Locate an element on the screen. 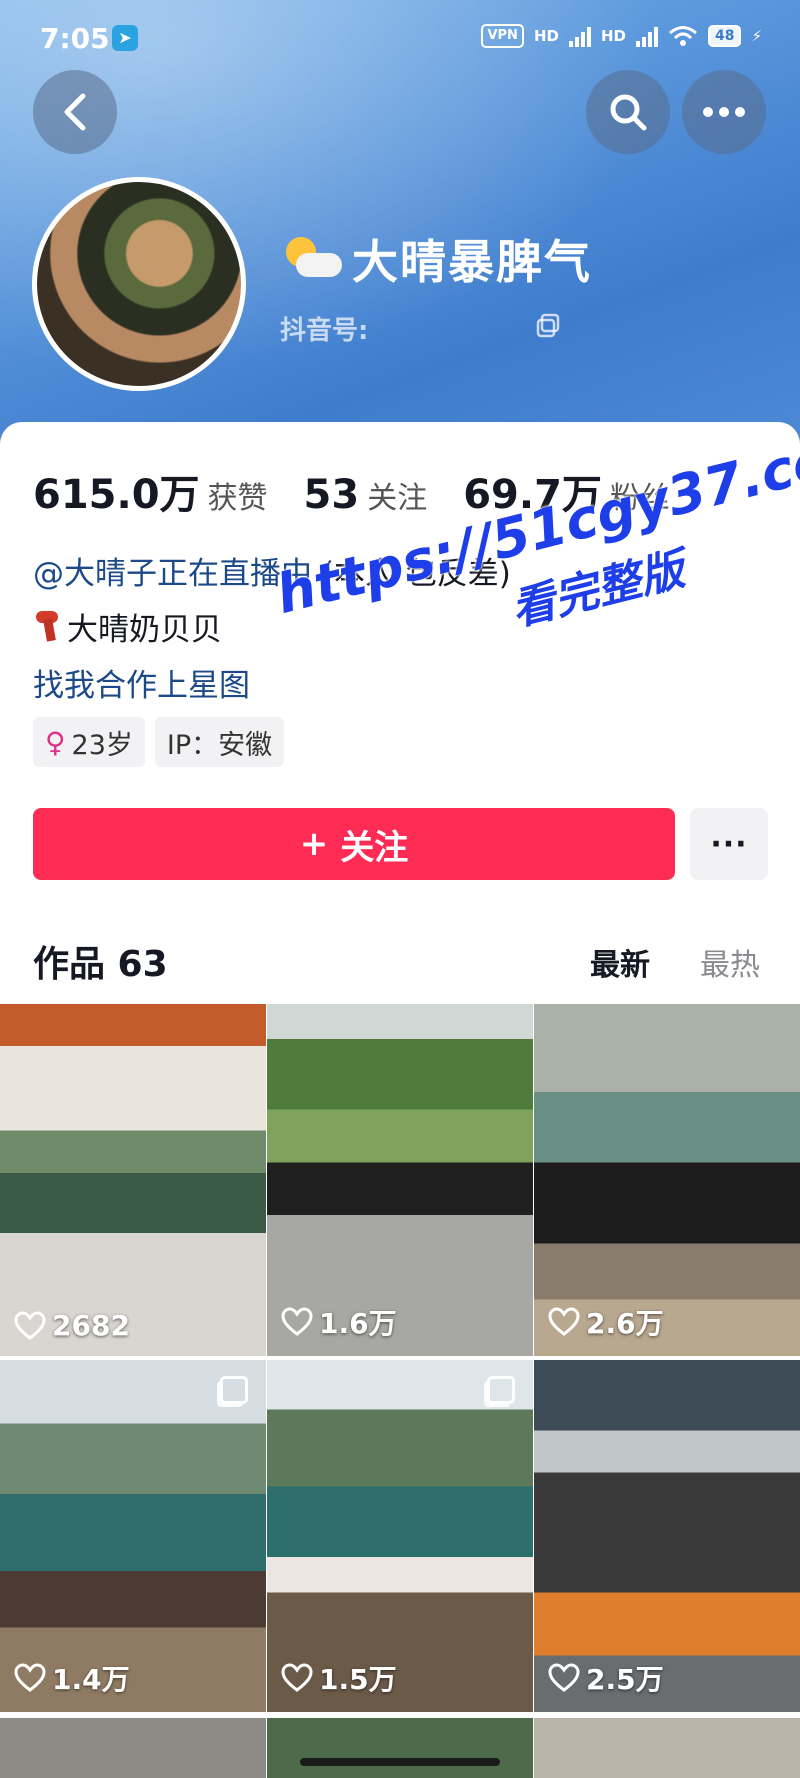 This screenshot has height=1778, width=800. copy-icon is located at coordinates (548, 326).